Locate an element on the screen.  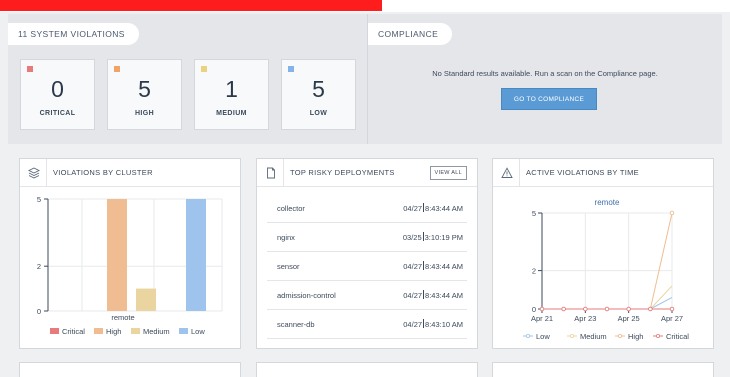
deployment-timestamp: 04/27 8:43:10 AM is located at coordinates (433, 324).